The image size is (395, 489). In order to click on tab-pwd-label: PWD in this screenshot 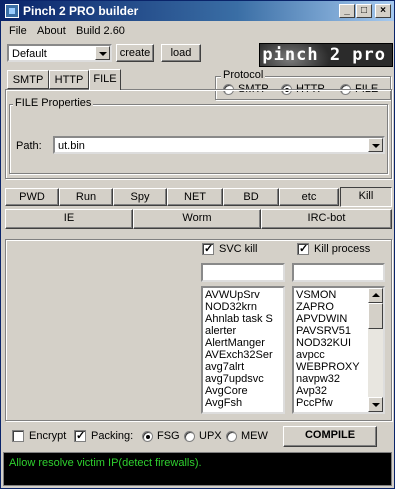, I will do `click(32, 197)`.